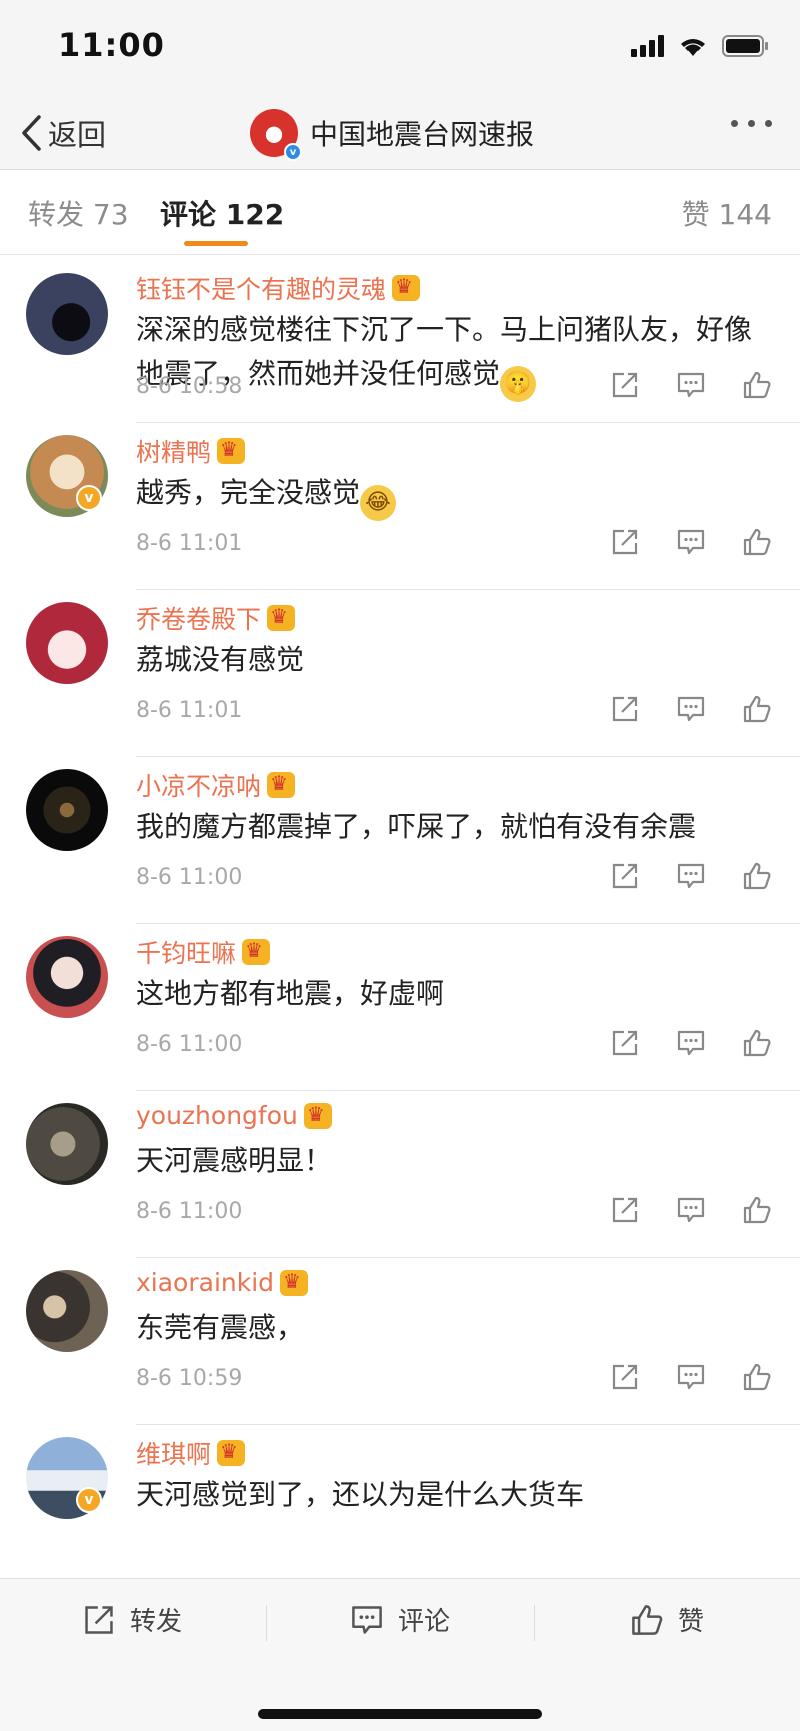  I want to click on like-label: 赞, so click(691, 1622).